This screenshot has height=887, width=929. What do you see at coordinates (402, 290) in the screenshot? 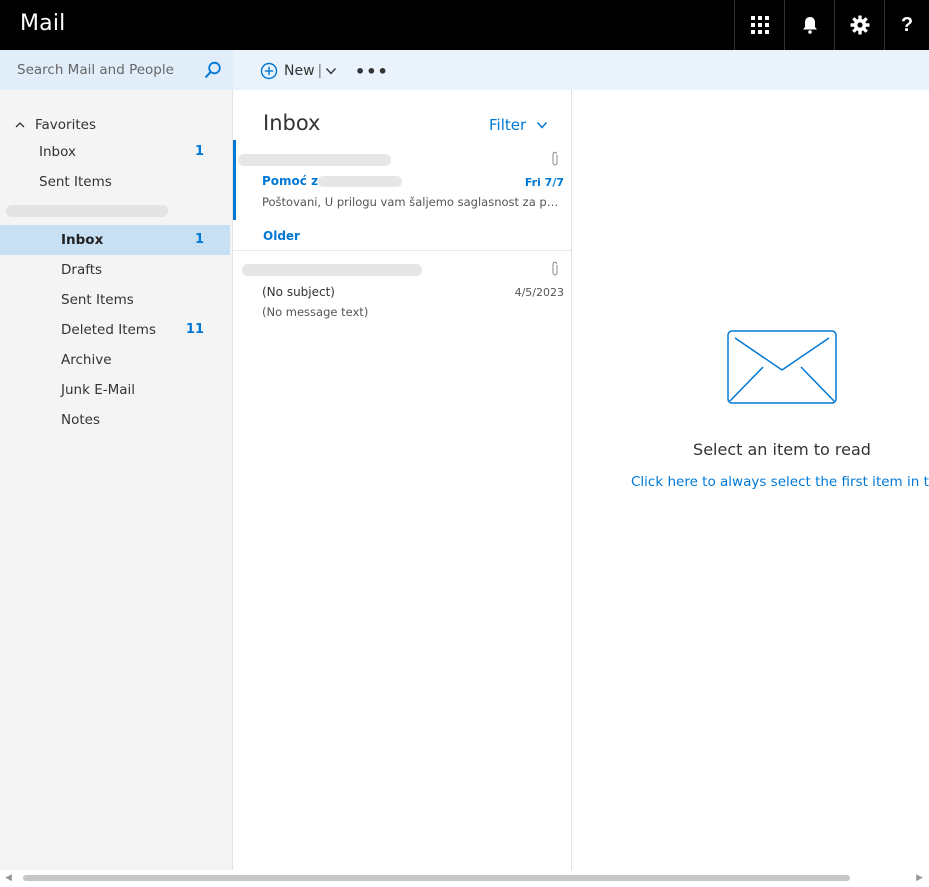
I see `message-item: (No subject) 4/5/2023 (No message text)` at bounding box center [402, 290].